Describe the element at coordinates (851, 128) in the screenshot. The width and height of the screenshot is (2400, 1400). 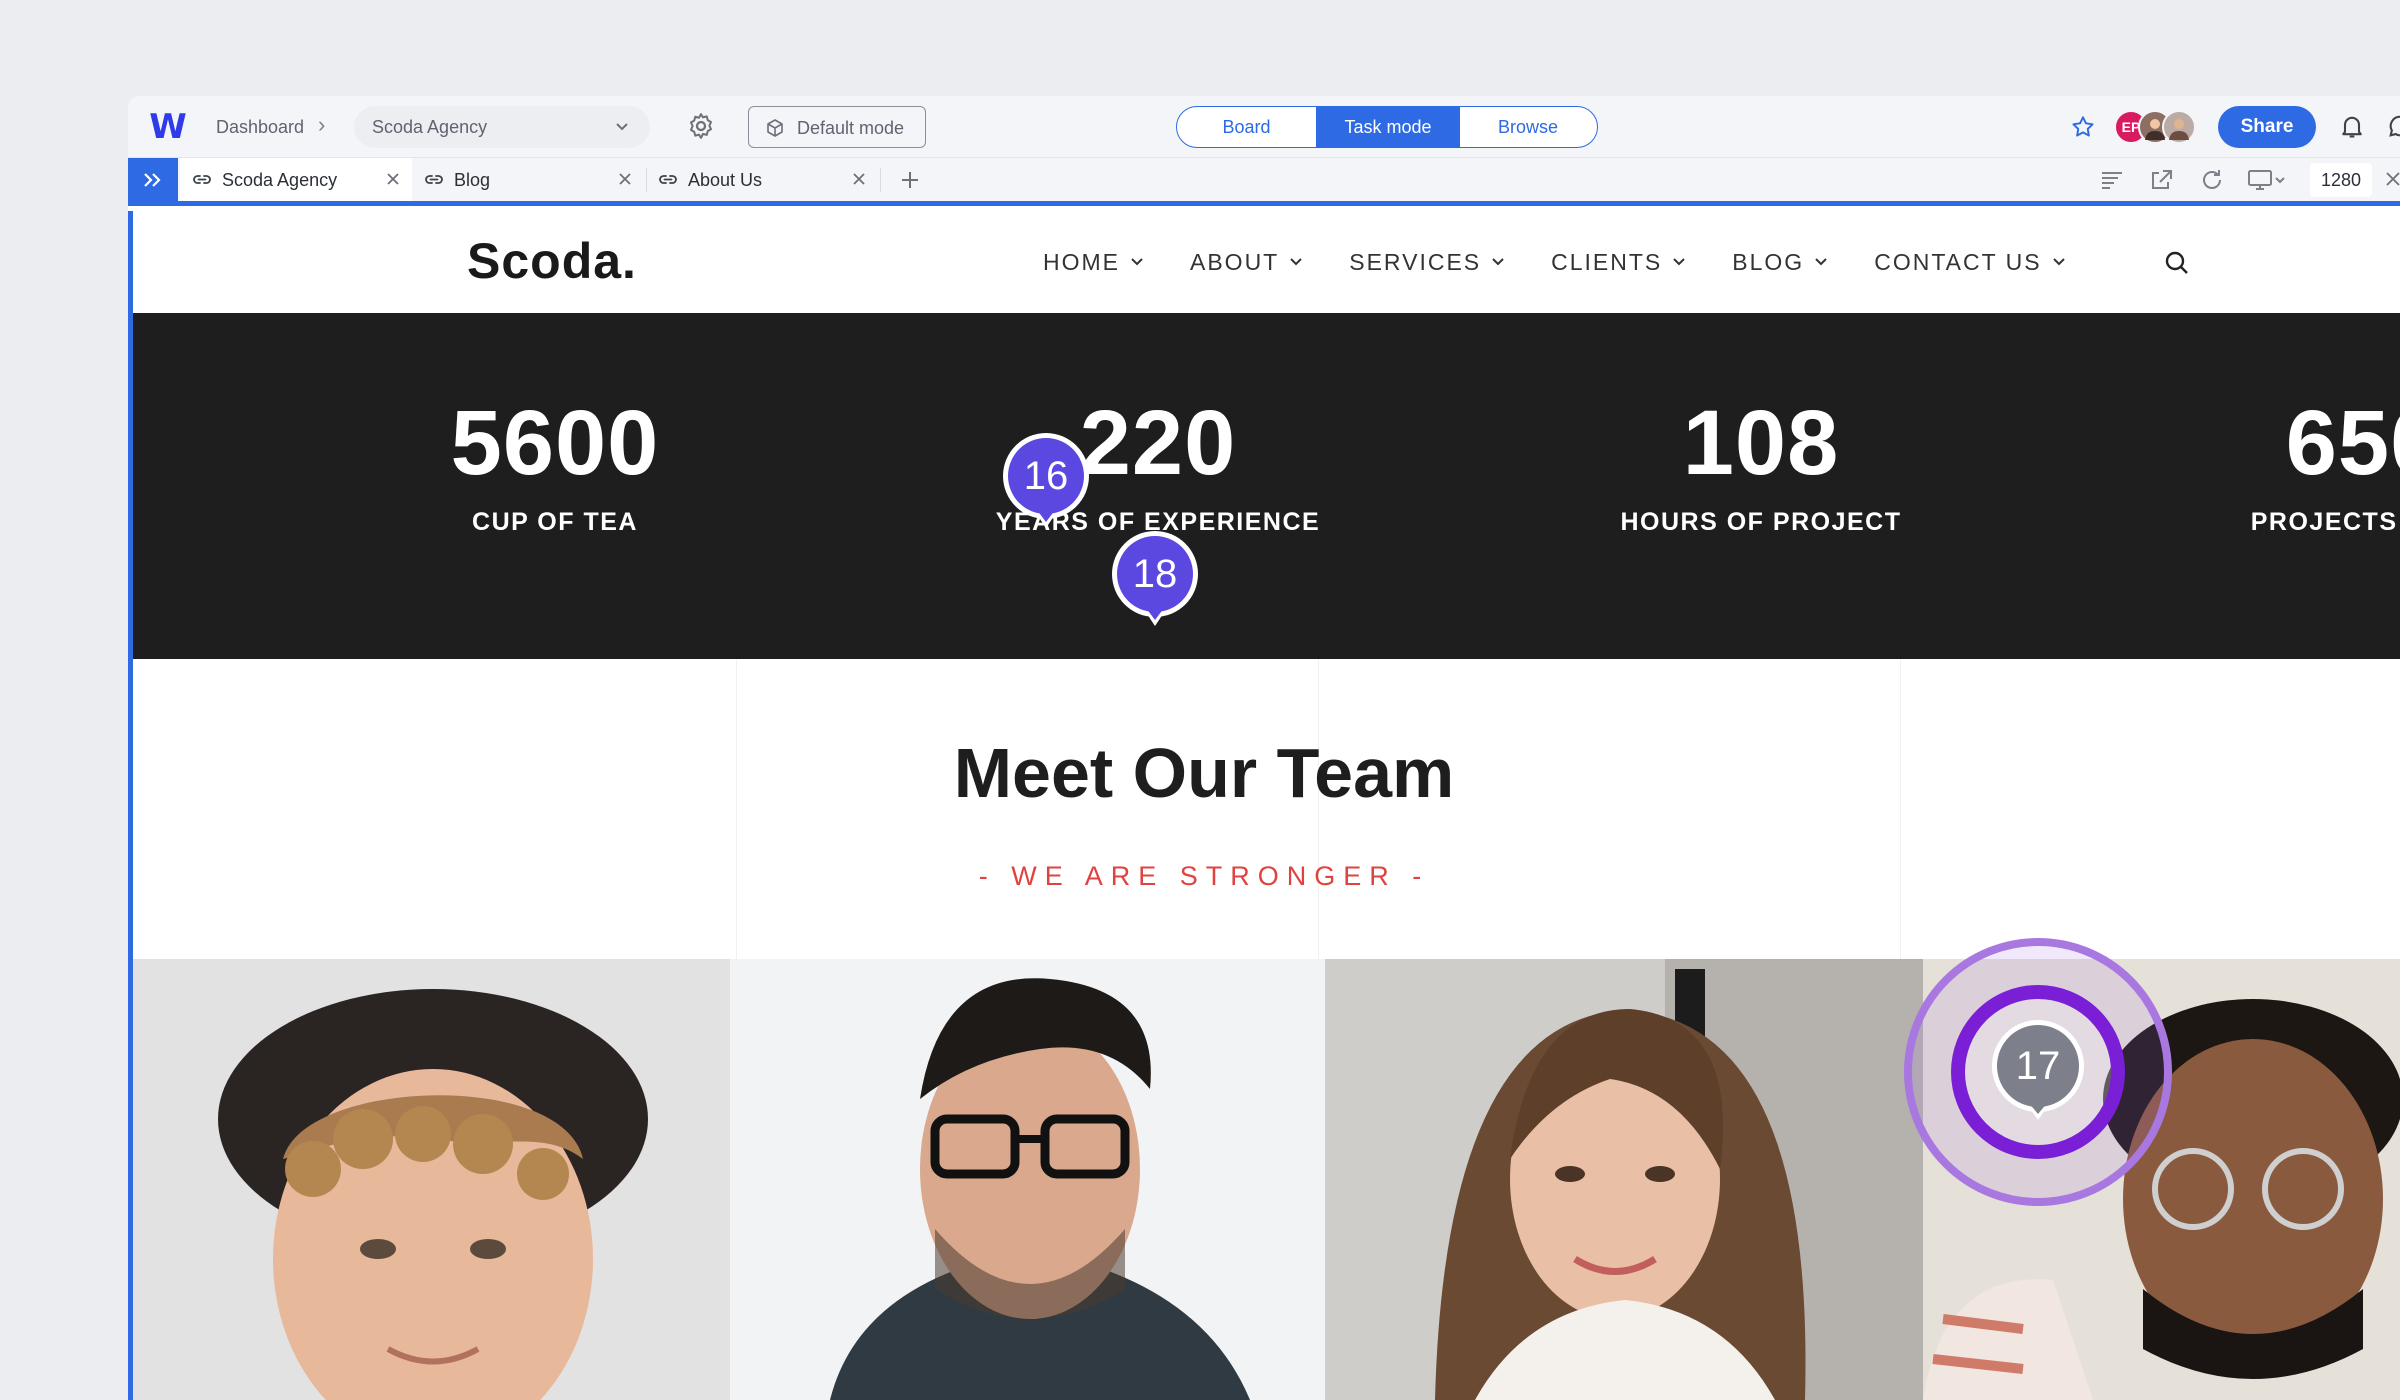
I see `default-mode-label: Default mode` at that location.